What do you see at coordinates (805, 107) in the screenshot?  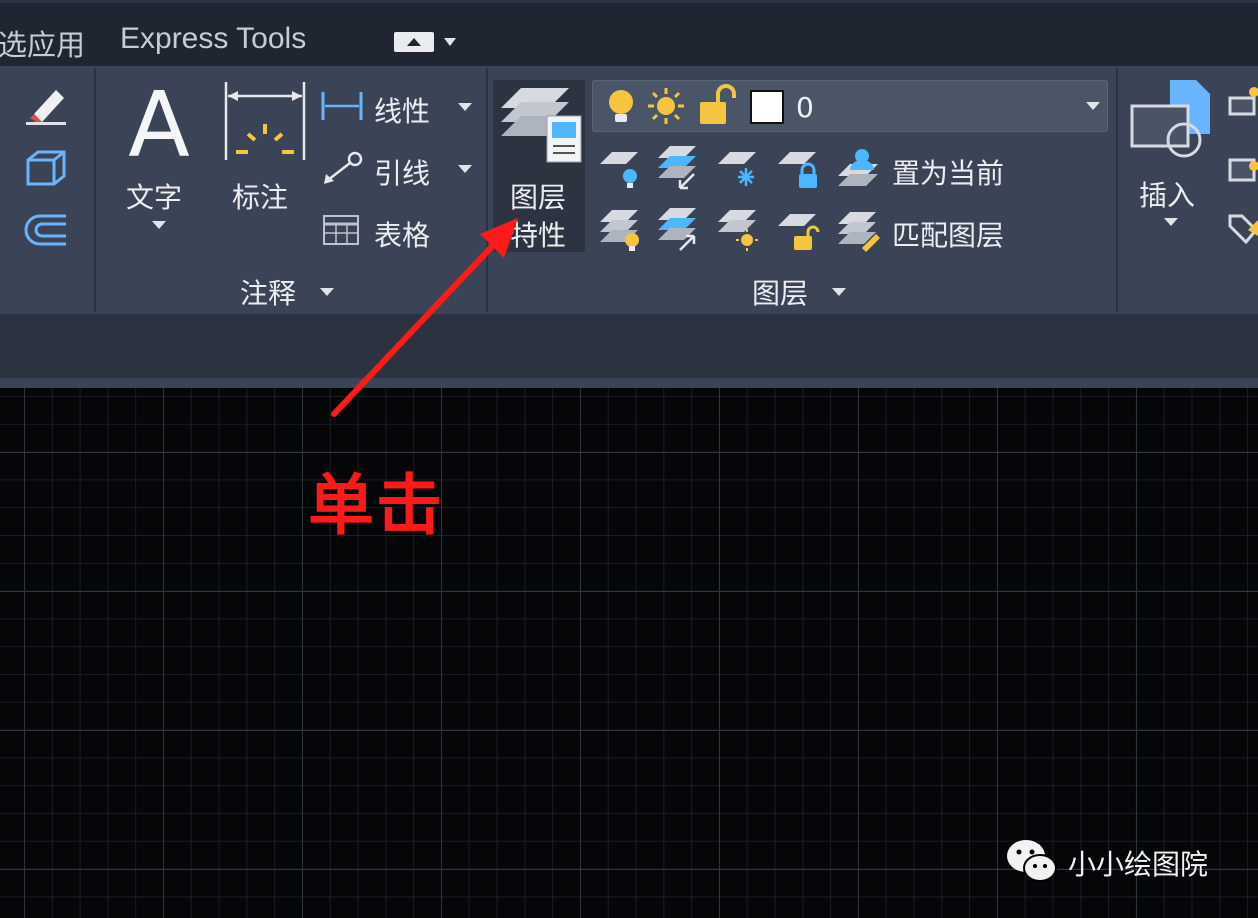 I see `current-layer-name: 0` at bounding box center [805, 107].